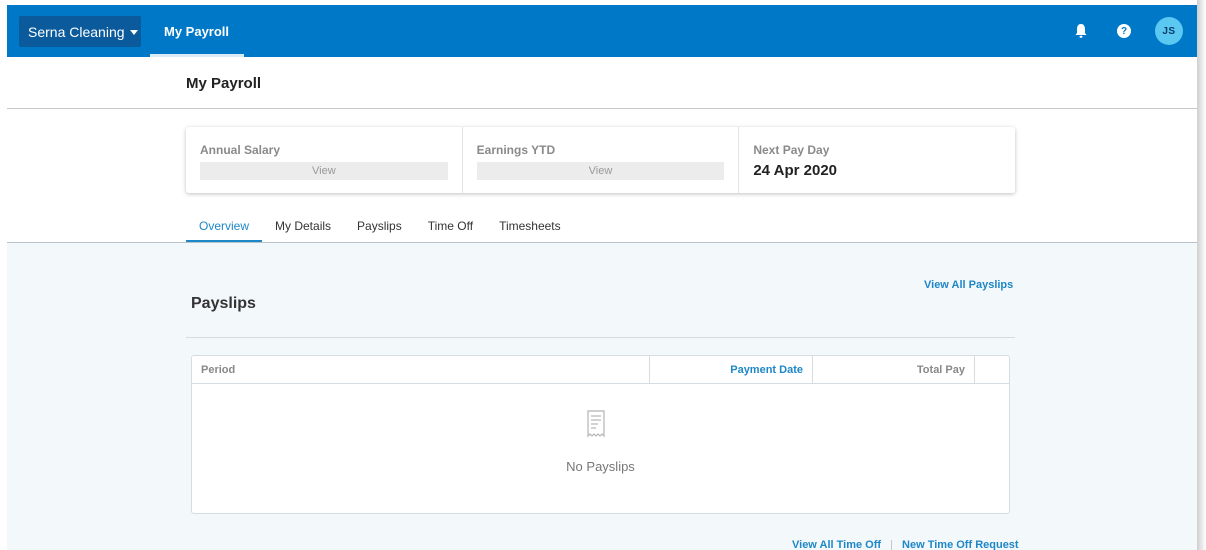  I want to click on bell-icon, so click(1081, 31).